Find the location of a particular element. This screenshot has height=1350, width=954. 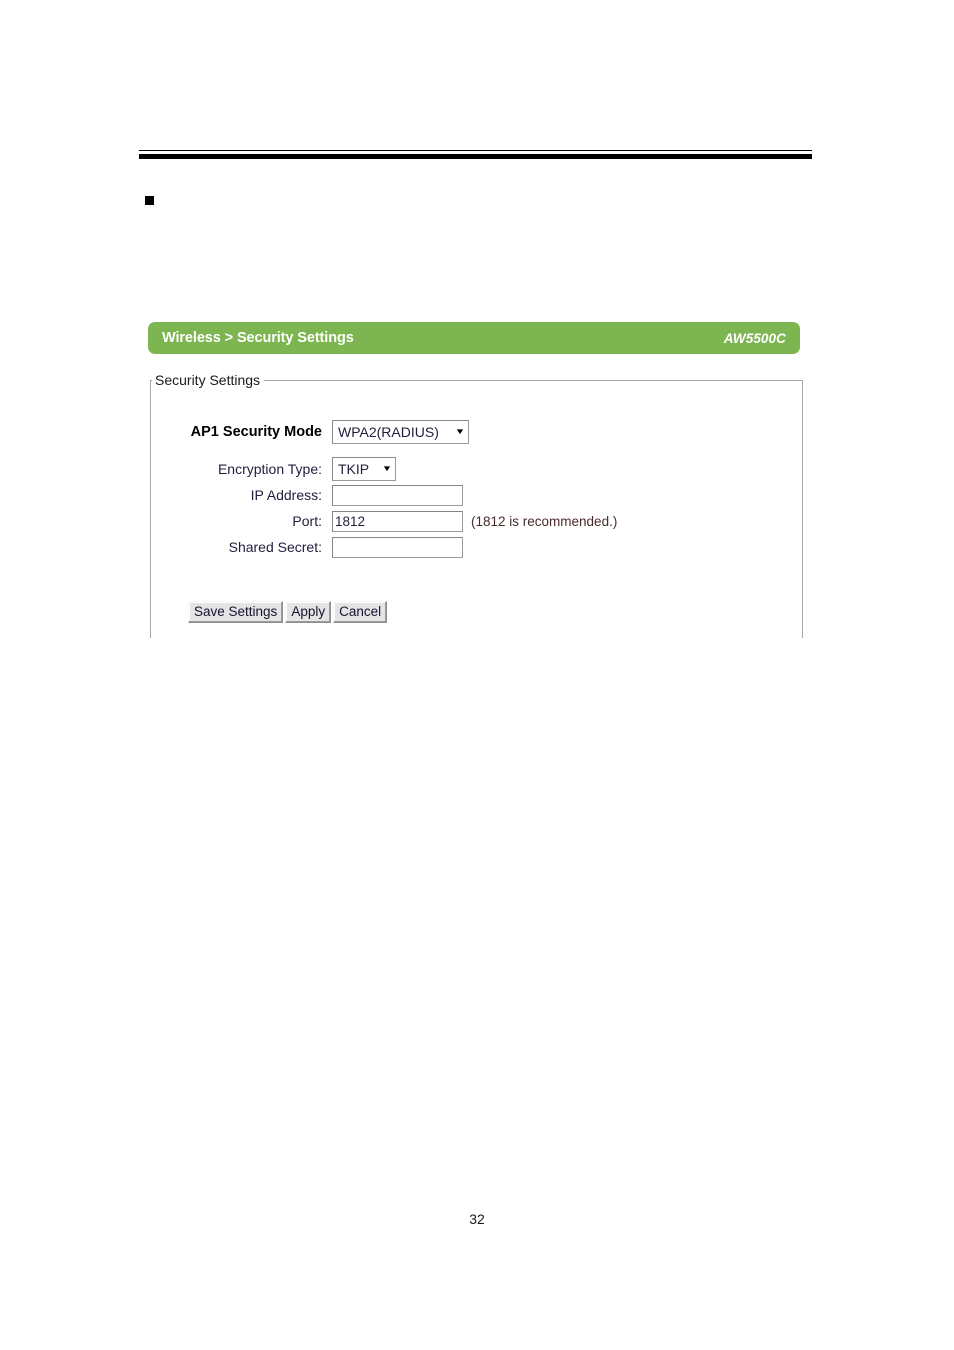

label-security-mode: AP1 Security Mode is located at coordinates (256, 432).